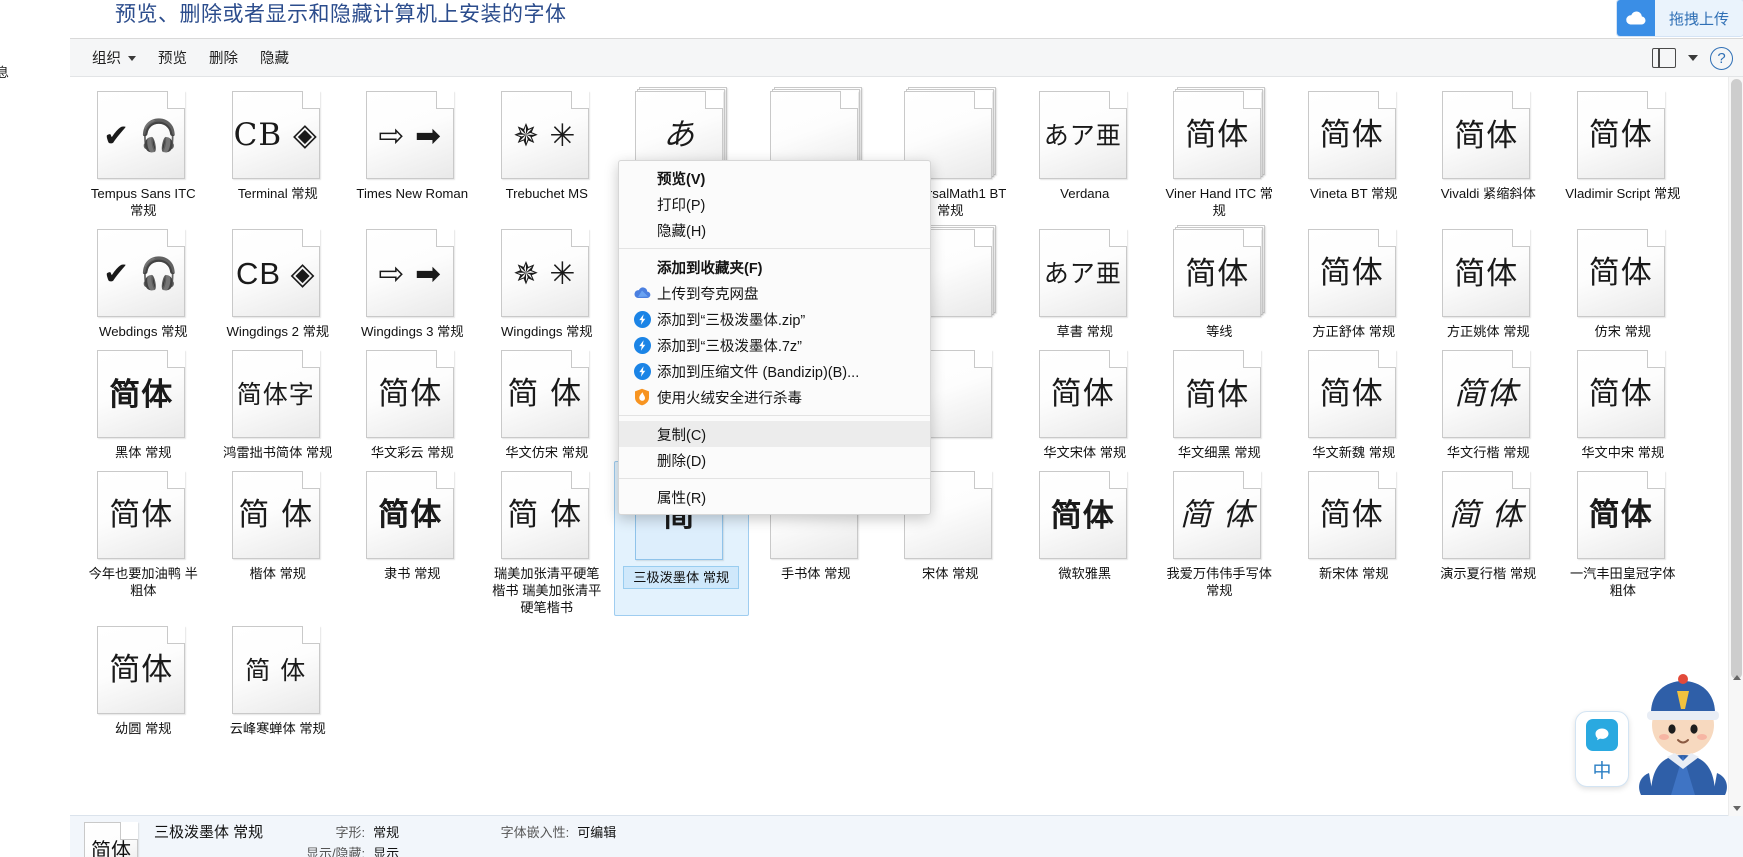 This screenshot has height=857, width=1743. I want to click on font-tile: ⇨ ➡ Wingdings 3 常规, so click(412, 279).